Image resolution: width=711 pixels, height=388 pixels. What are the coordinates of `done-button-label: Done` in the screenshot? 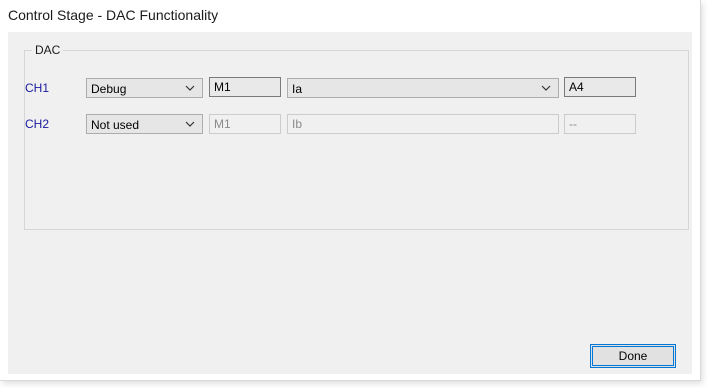 It's located at (633, 356).